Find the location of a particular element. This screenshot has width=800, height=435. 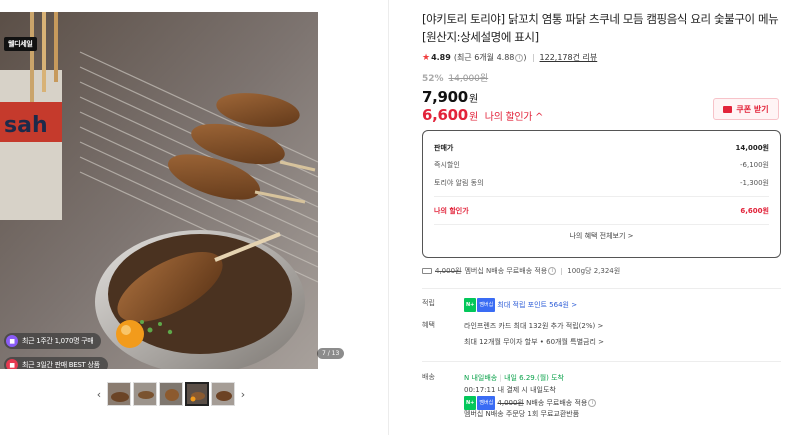

shipping-fee-text: 멤버십 N배송 무료배송 적용 is located at coordinates (506, 271).